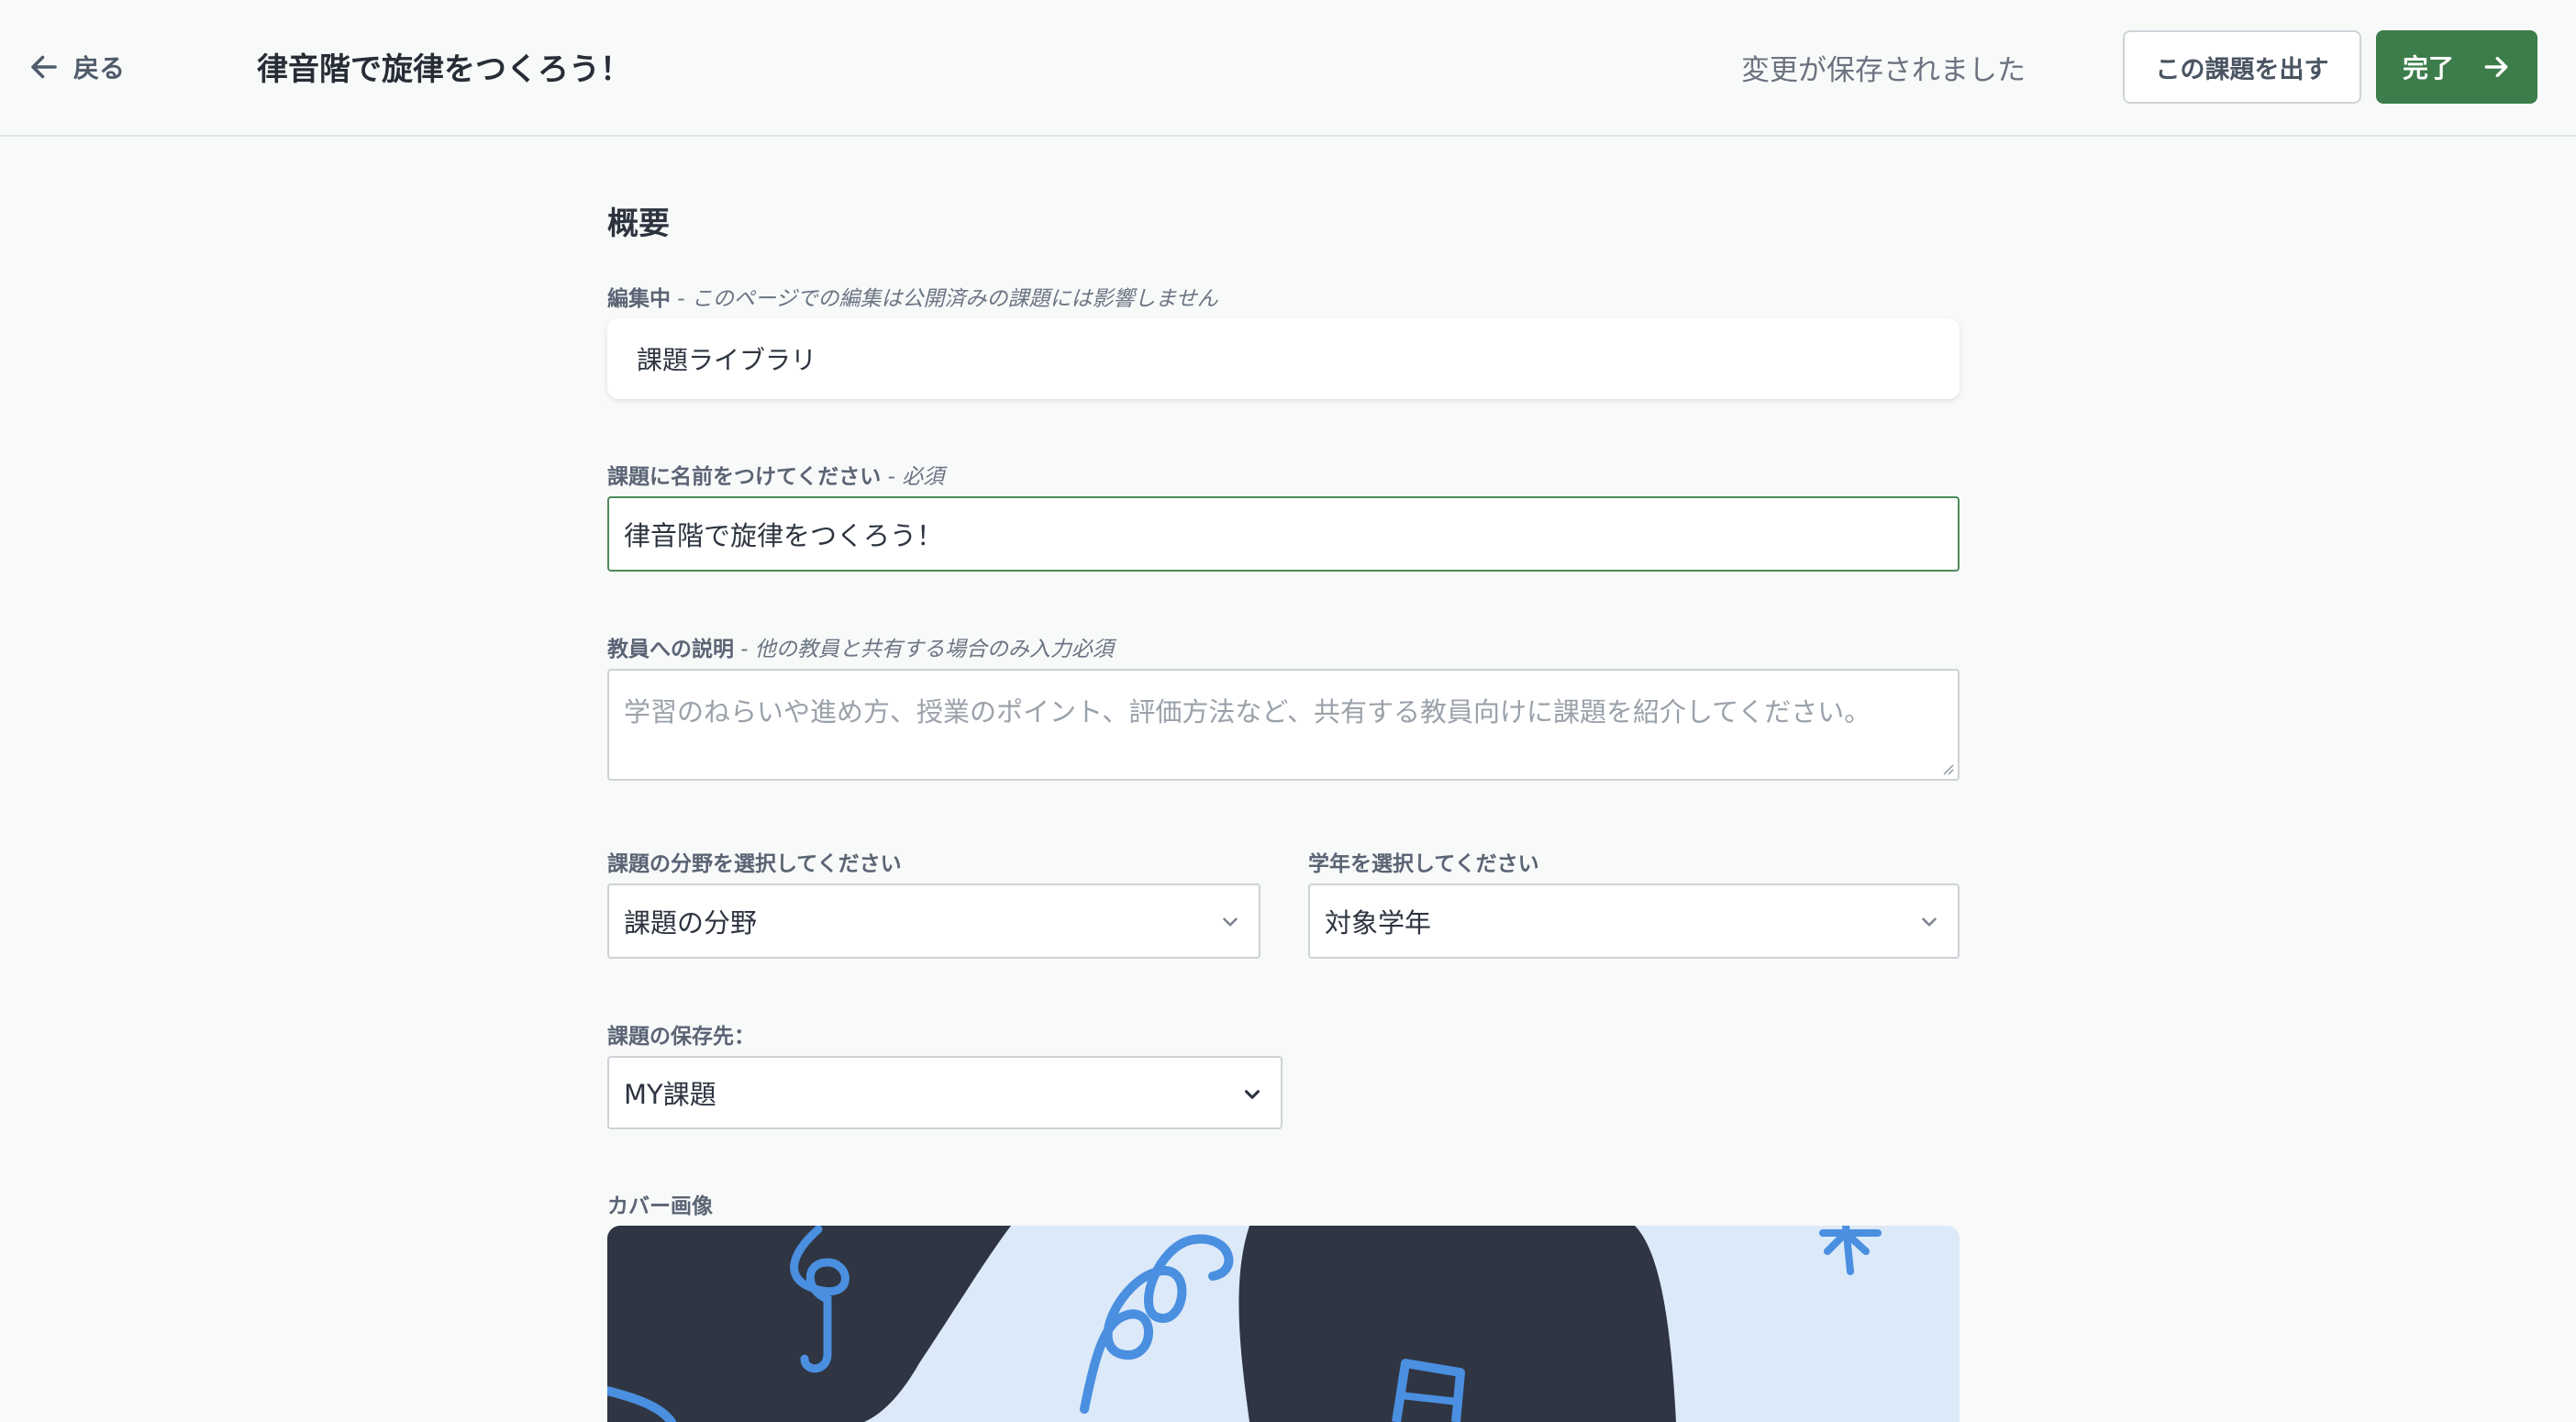  What do you see at coordinates (670, 1094) in the screenshot?
I see `save-location-value: MY課題` at bounding box center [670, 1094].